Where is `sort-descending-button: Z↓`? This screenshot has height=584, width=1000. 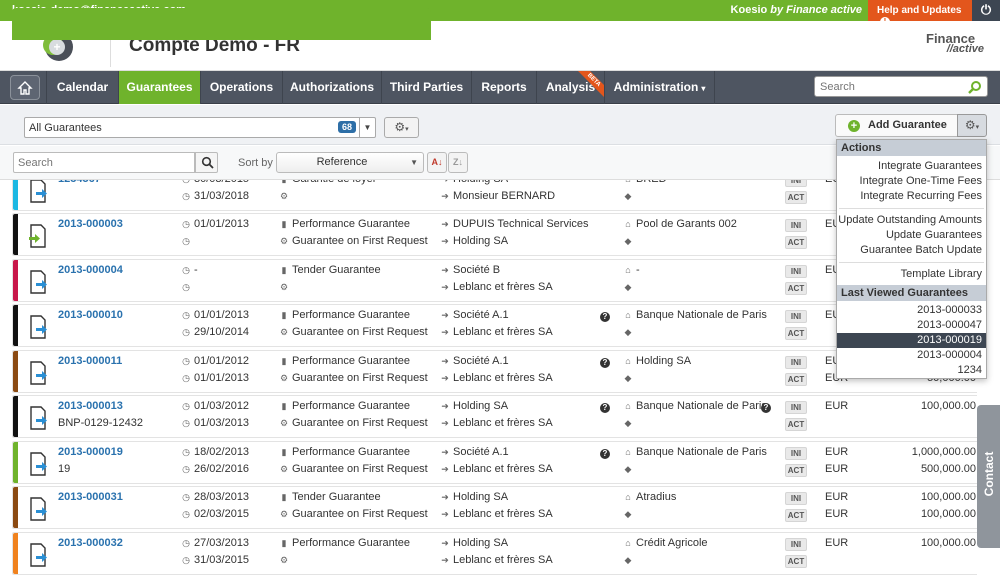 sort-descending-button: Z↓ is located at coordinates (458, 162).